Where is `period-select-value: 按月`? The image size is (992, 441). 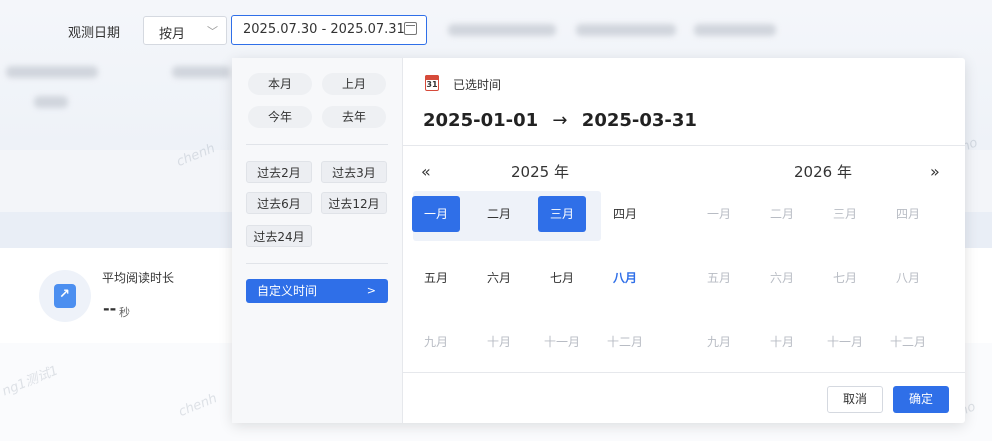 period-select-value: 按月 is located at coordinates (172, 34).